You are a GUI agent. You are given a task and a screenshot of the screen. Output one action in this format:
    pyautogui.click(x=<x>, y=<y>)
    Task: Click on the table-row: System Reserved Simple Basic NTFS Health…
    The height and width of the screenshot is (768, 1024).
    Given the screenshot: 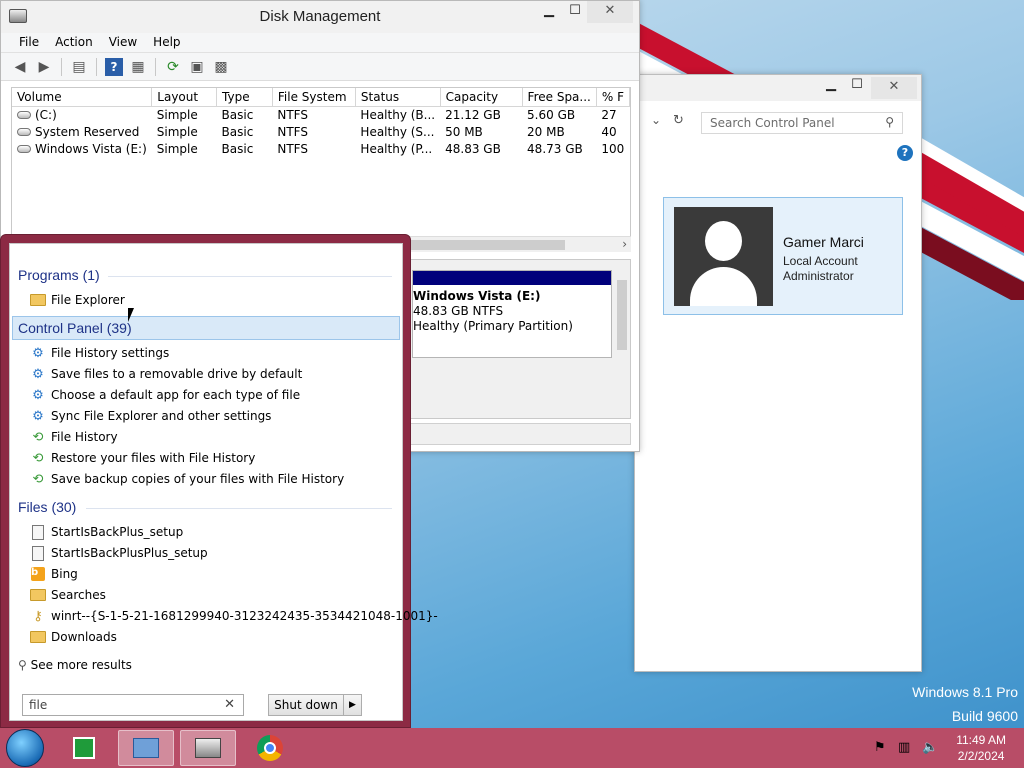 What is the action you would take?
    pyautogui.click(x=321, y=131)
    